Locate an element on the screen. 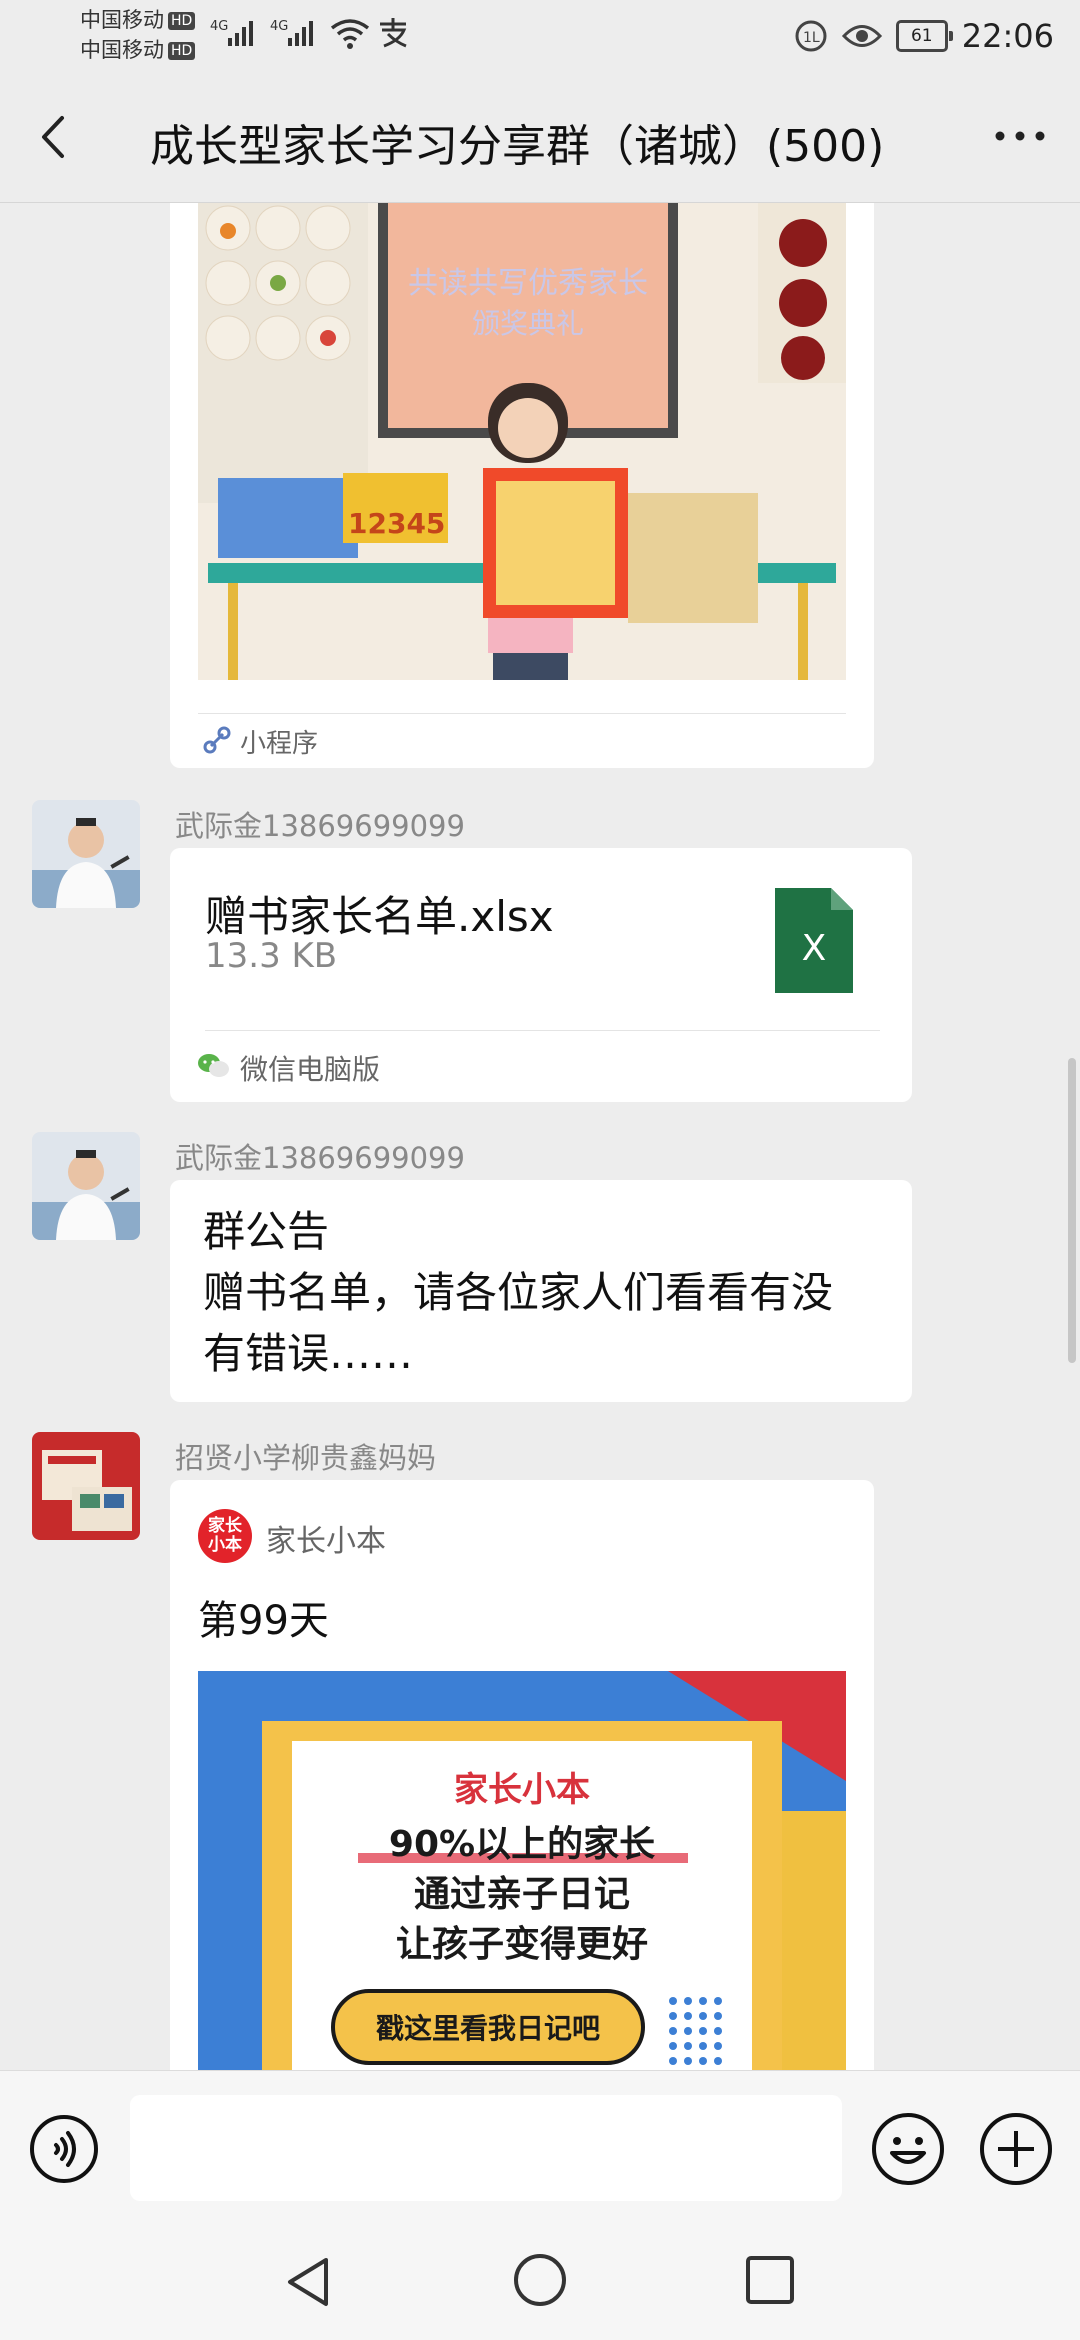 The height and width of the screenshot is (2340, 1080). signal-icon: 4G 4G is located at coordinates (261, 32).